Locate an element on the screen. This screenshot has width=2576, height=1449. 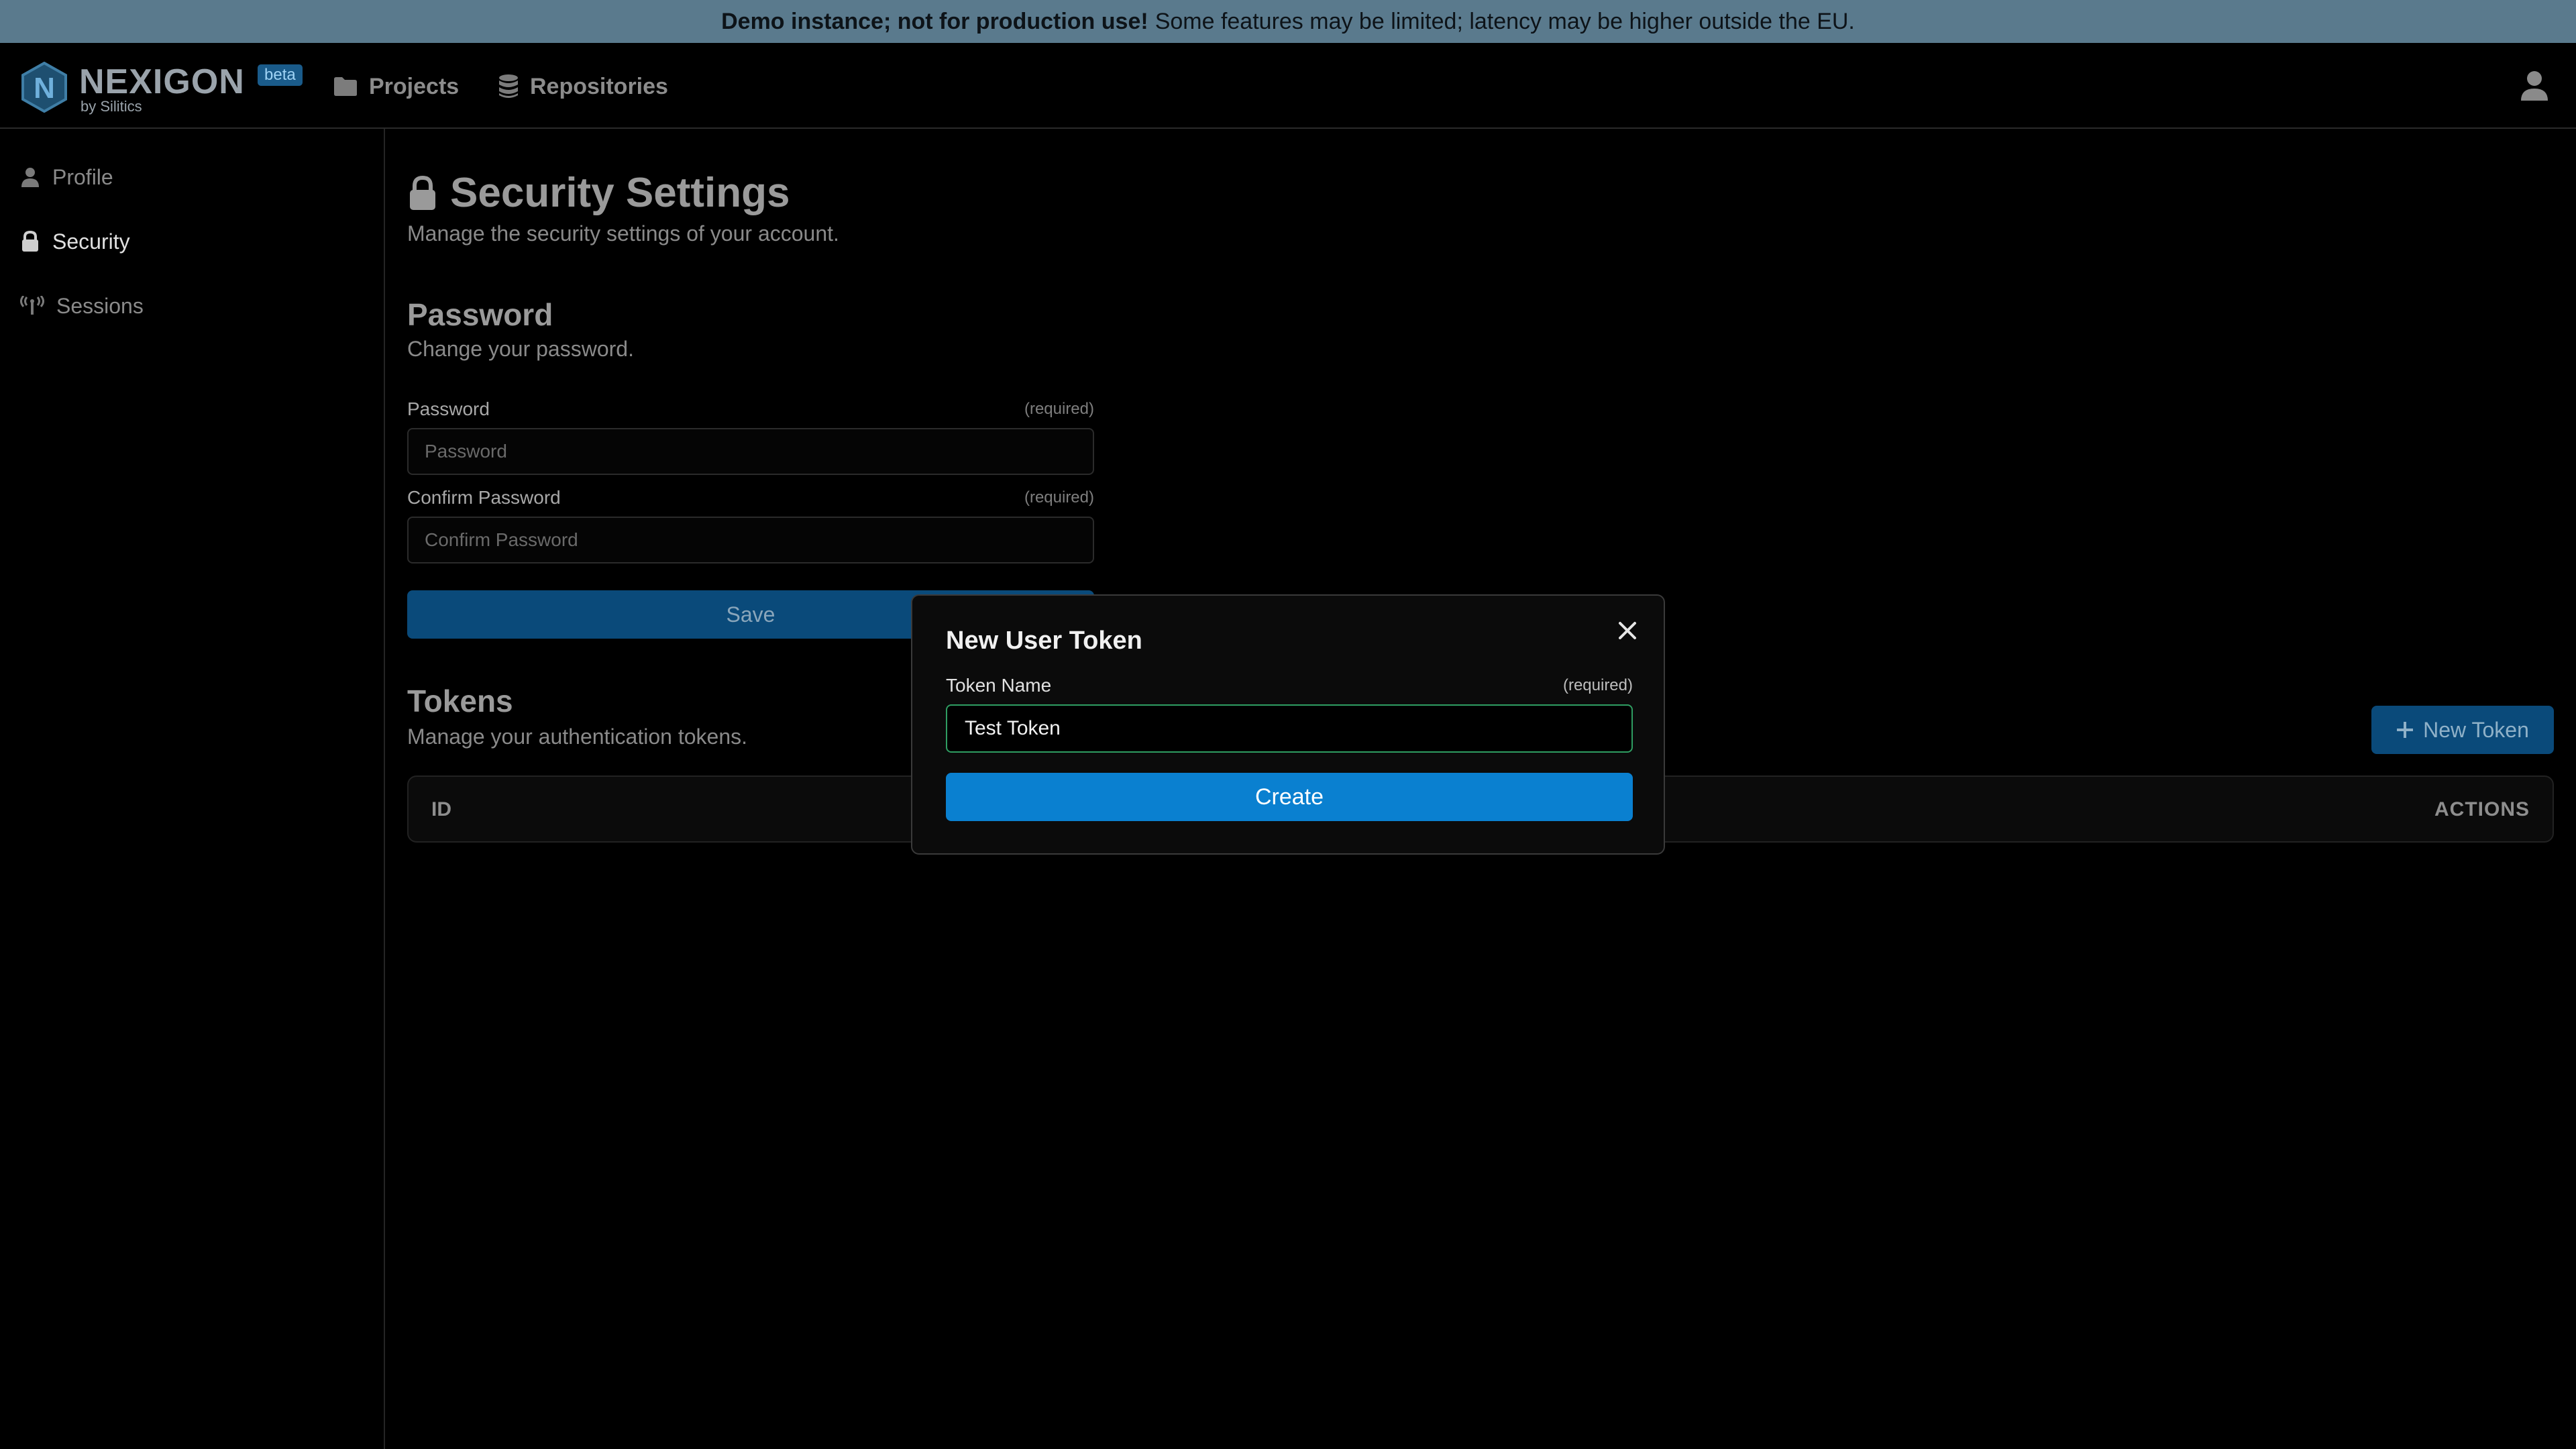
nav-projects: Projects is located at coordinates (396, 86).